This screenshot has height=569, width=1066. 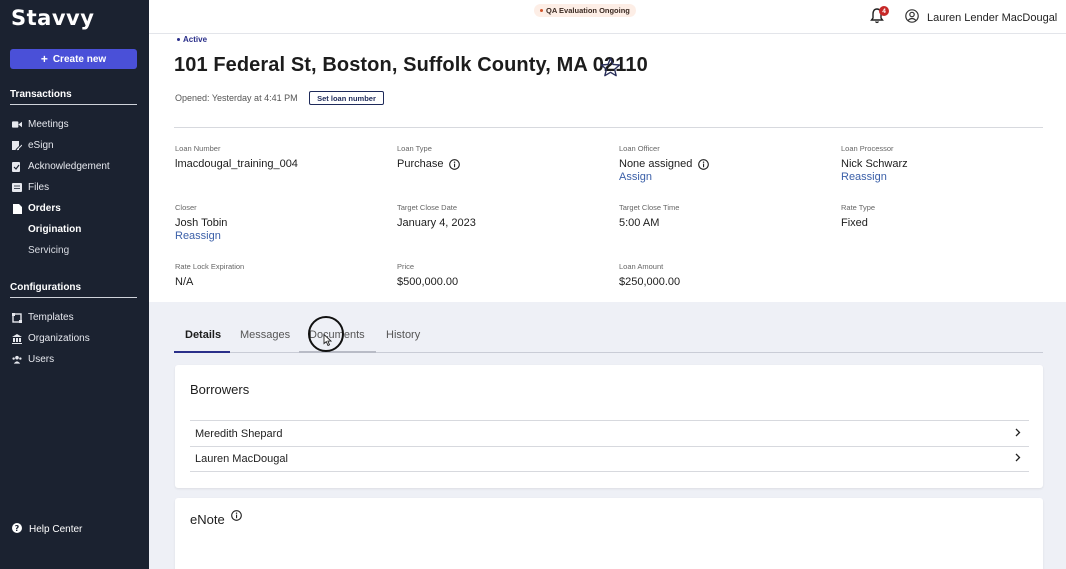 What do you see at coordinates (649, 207) in the screenshot?
I see `field-label: Target Close Time` at bounding box center [649, 207].